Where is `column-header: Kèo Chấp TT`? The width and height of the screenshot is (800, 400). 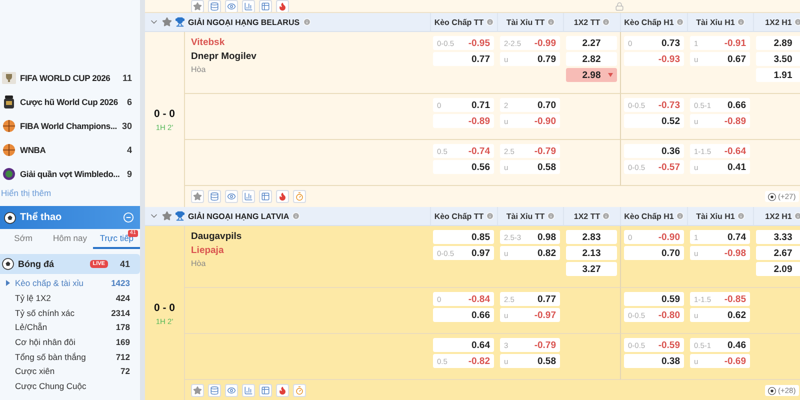 column-header: Kèo Chấp TT is located at coordinates (459, 216).